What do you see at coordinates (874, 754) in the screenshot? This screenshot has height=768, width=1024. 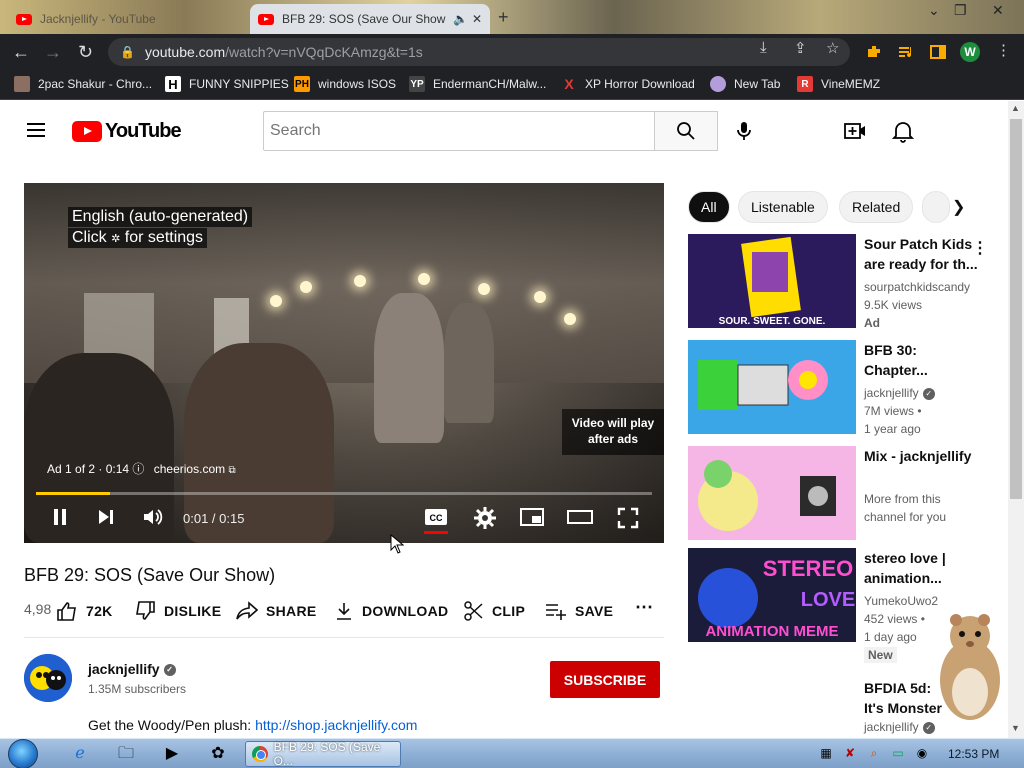 I see `tray-search-icon: ⌕` at bounding box center [874, 754].